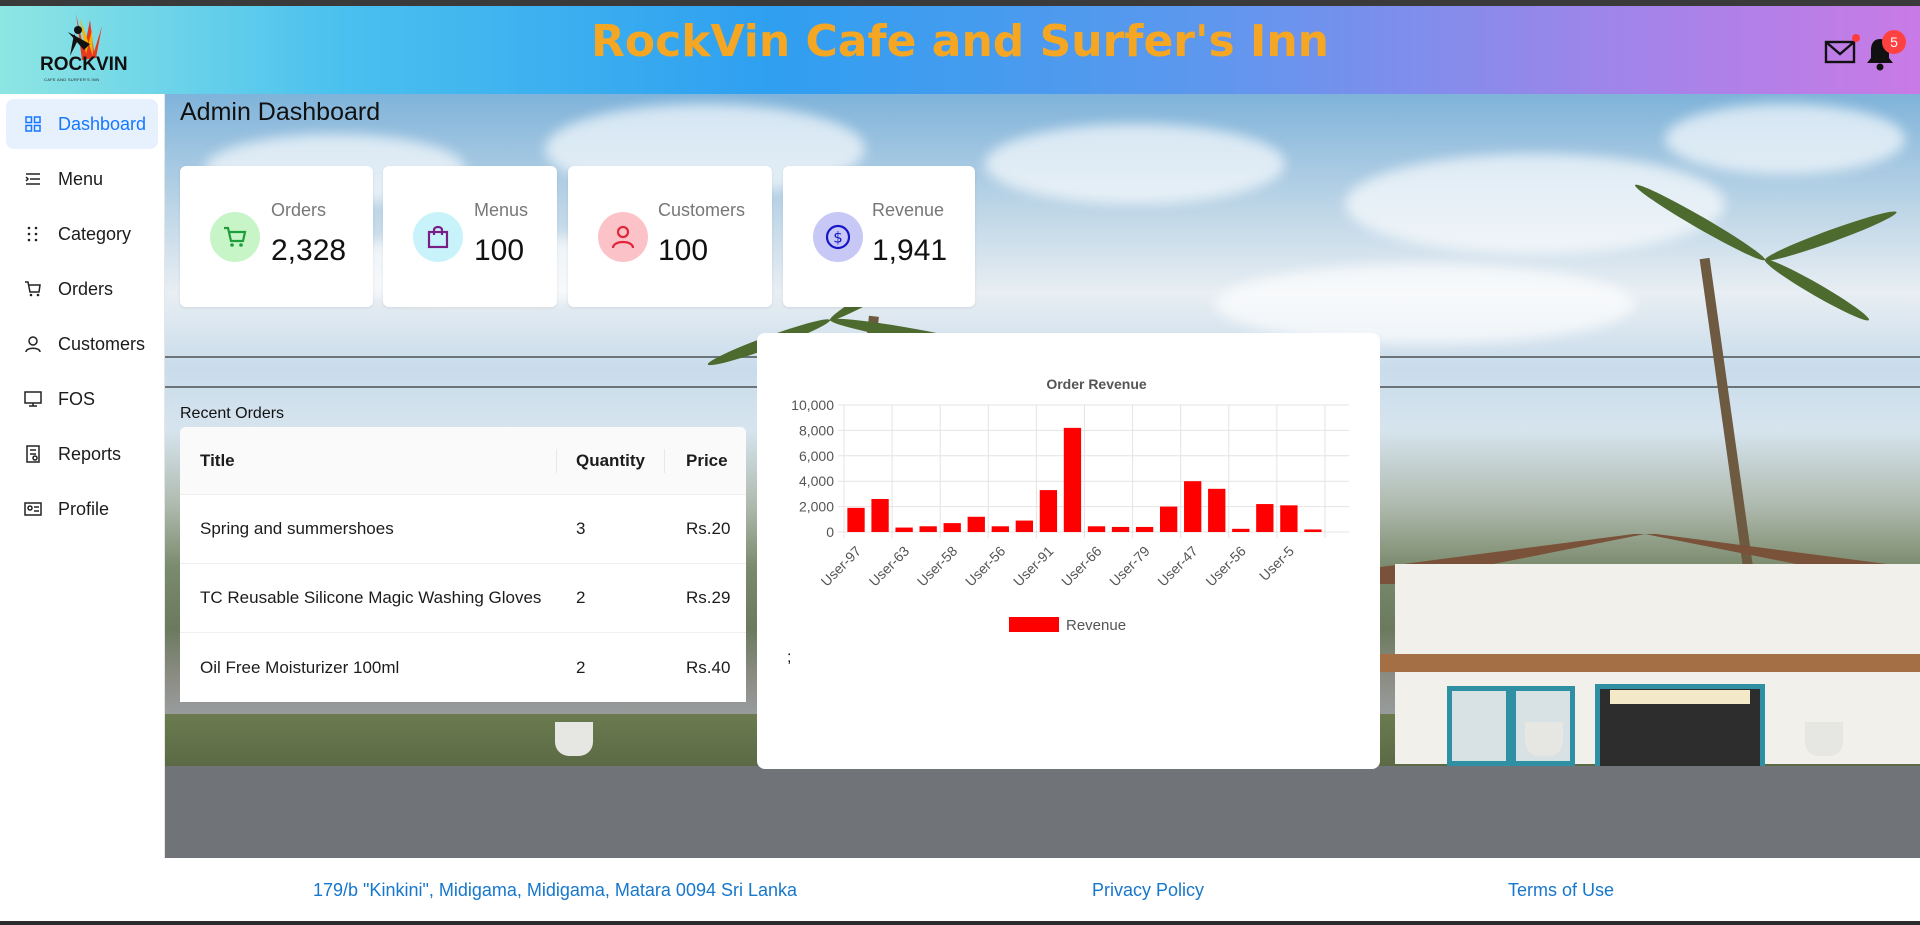 Image resolution: width=1920 pixels, height=925 pixels. I want to click on window-bottom-edge, so click(960, 923).